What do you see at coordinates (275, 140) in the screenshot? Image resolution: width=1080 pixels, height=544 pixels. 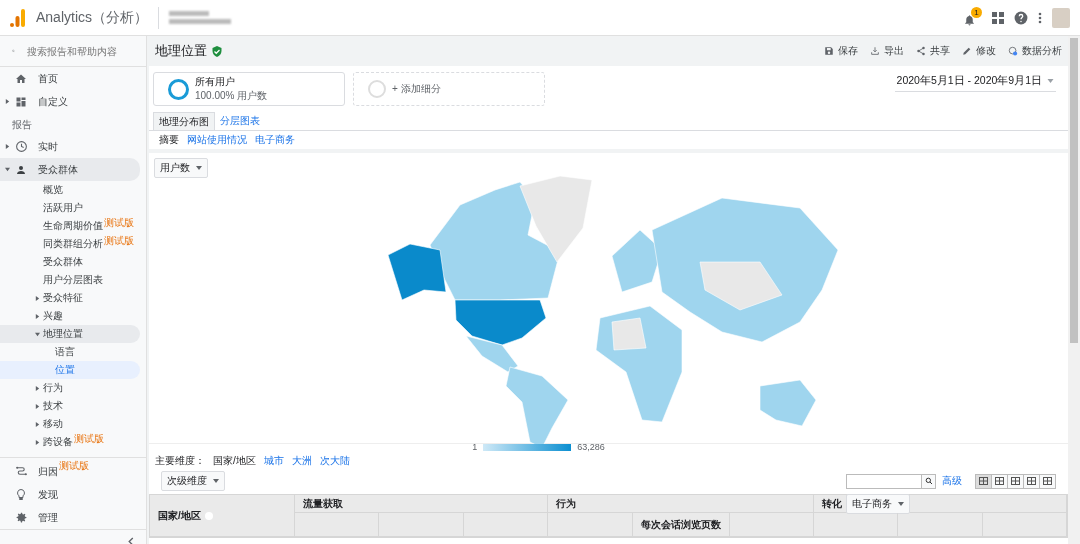 I see `subtab-link: 电子商务` at bounding box center [275, 140].